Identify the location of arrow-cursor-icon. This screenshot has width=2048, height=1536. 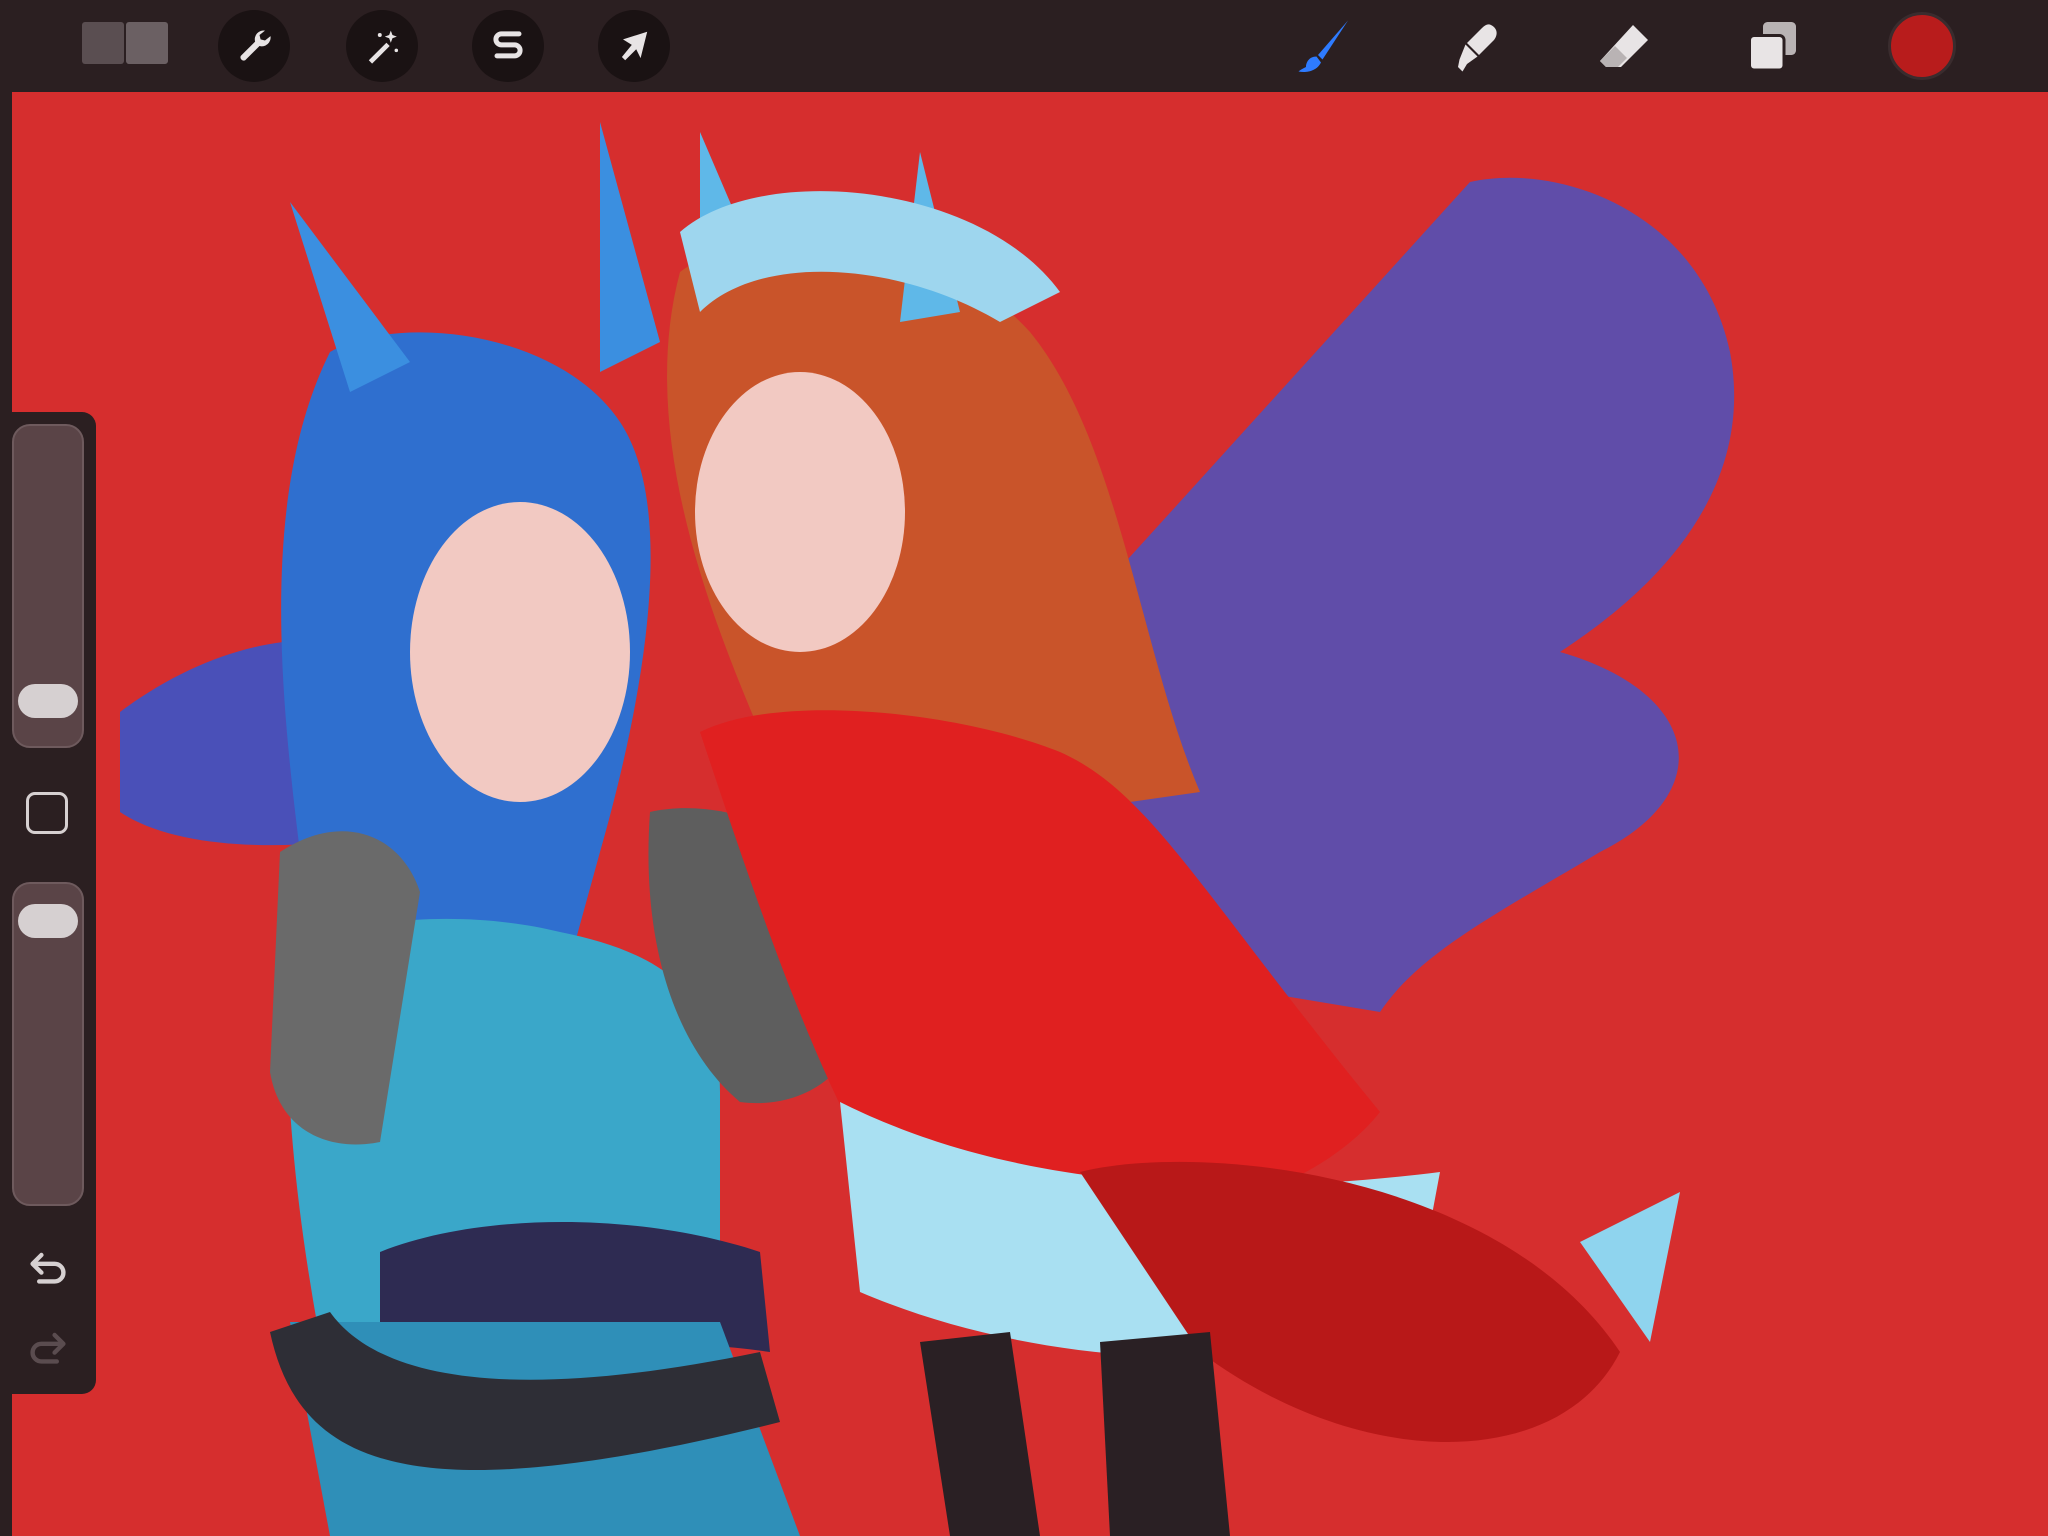
(634, 46).